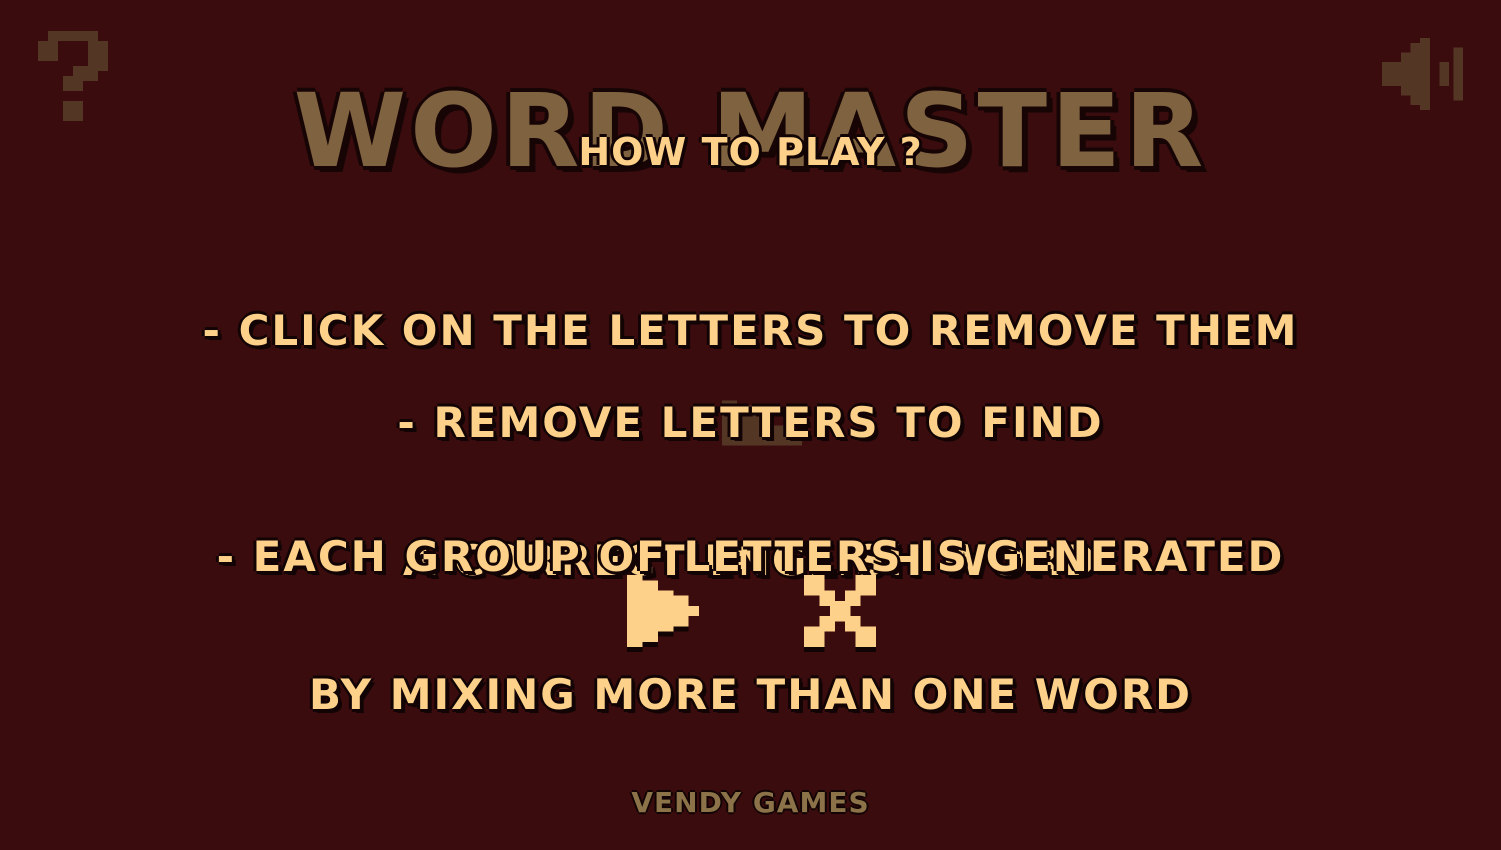  What do you see at coordinates (750, 422) in the screenshot?
I see `instruction-line: - REMOVE LETTERS TO FIND` at bounding box center [750, 422].